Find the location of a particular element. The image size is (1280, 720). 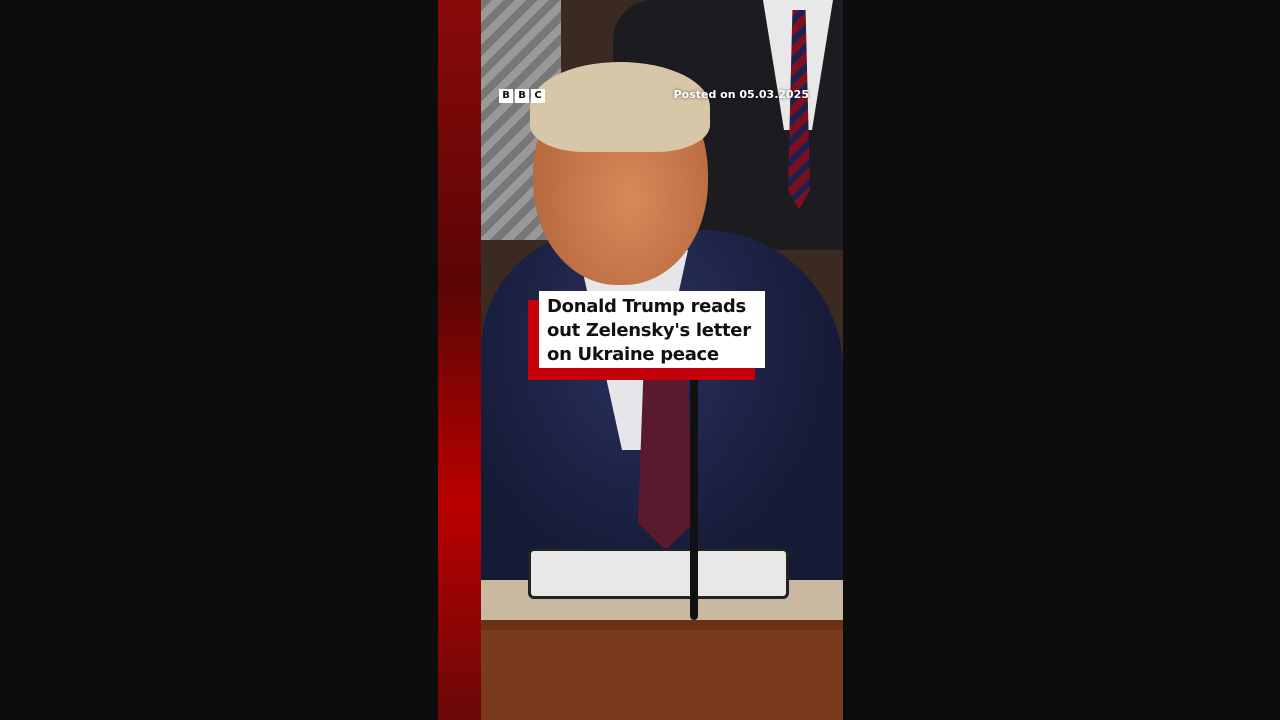

binder is located at coordinates (658, 573).